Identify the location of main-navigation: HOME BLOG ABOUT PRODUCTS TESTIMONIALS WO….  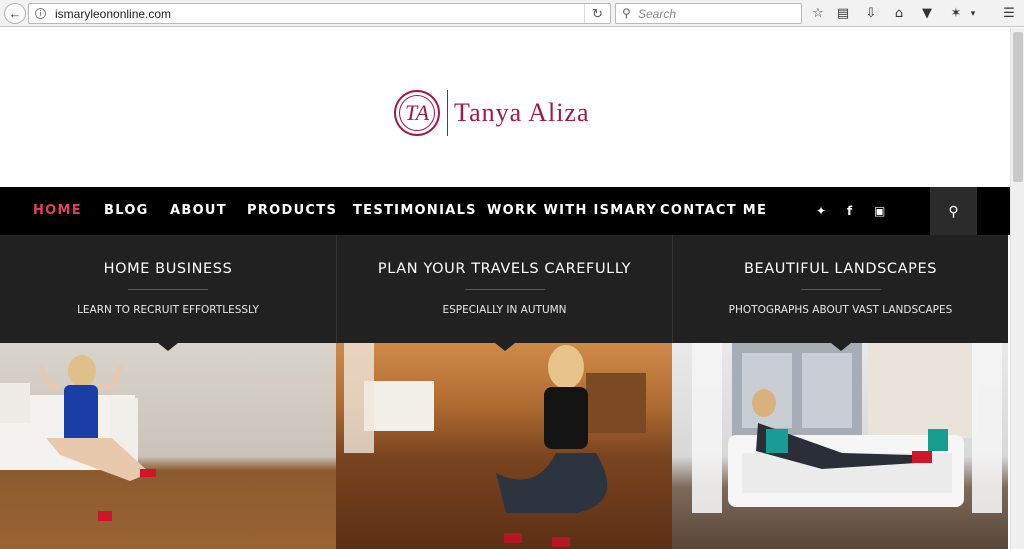
(505, 211).